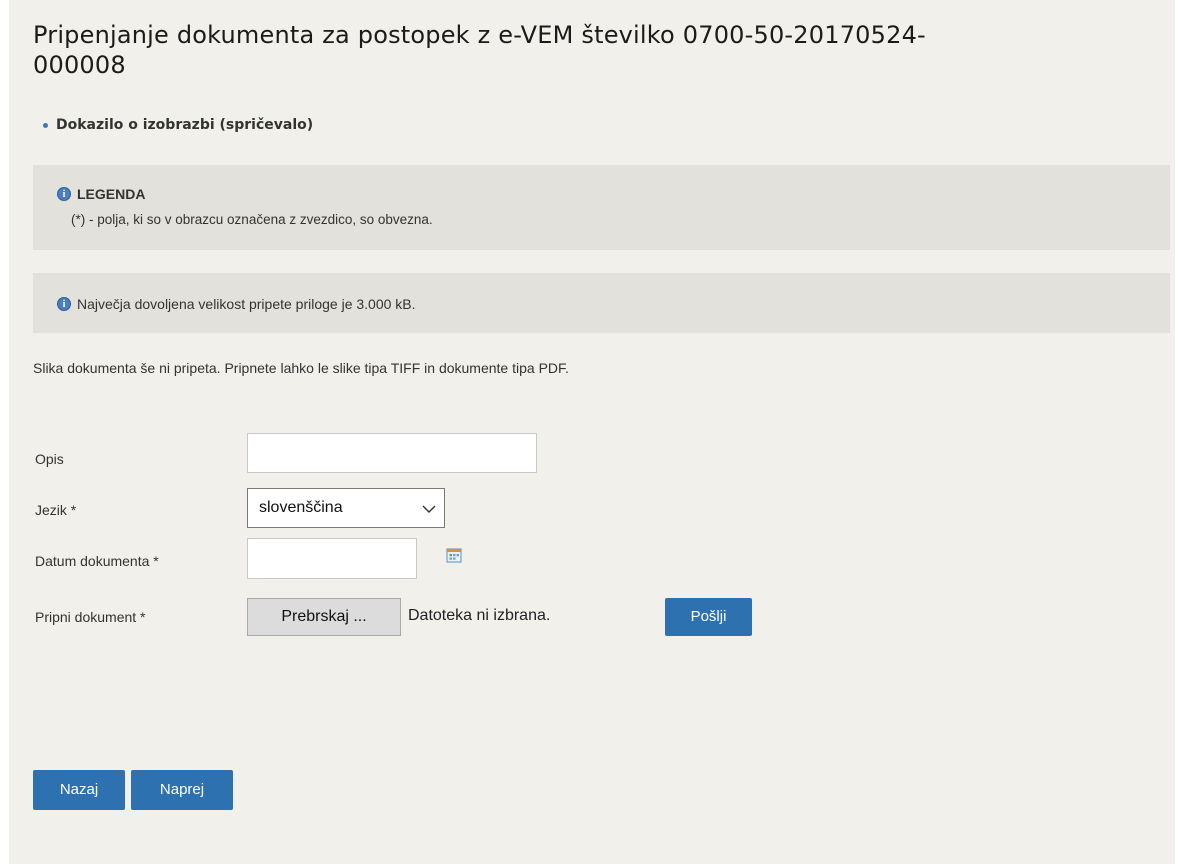 Image resolution: width=1178 pixels, height=864 pixels. I want to click on date-label: Datum dokumenta *, so click(97, 561).